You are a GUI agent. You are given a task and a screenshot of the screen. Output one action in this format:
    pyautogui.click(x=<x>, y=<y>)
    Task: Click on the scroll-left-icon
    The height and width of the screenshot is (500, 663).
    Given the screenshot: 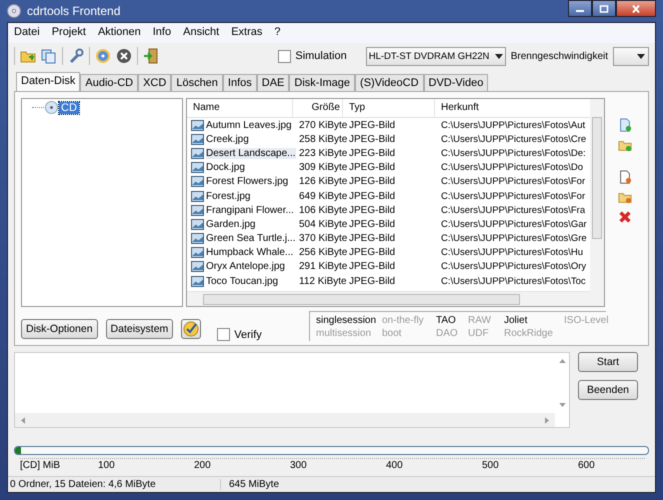 What is the action you would take?
    pyautogui.click(x=23, y=420)
    